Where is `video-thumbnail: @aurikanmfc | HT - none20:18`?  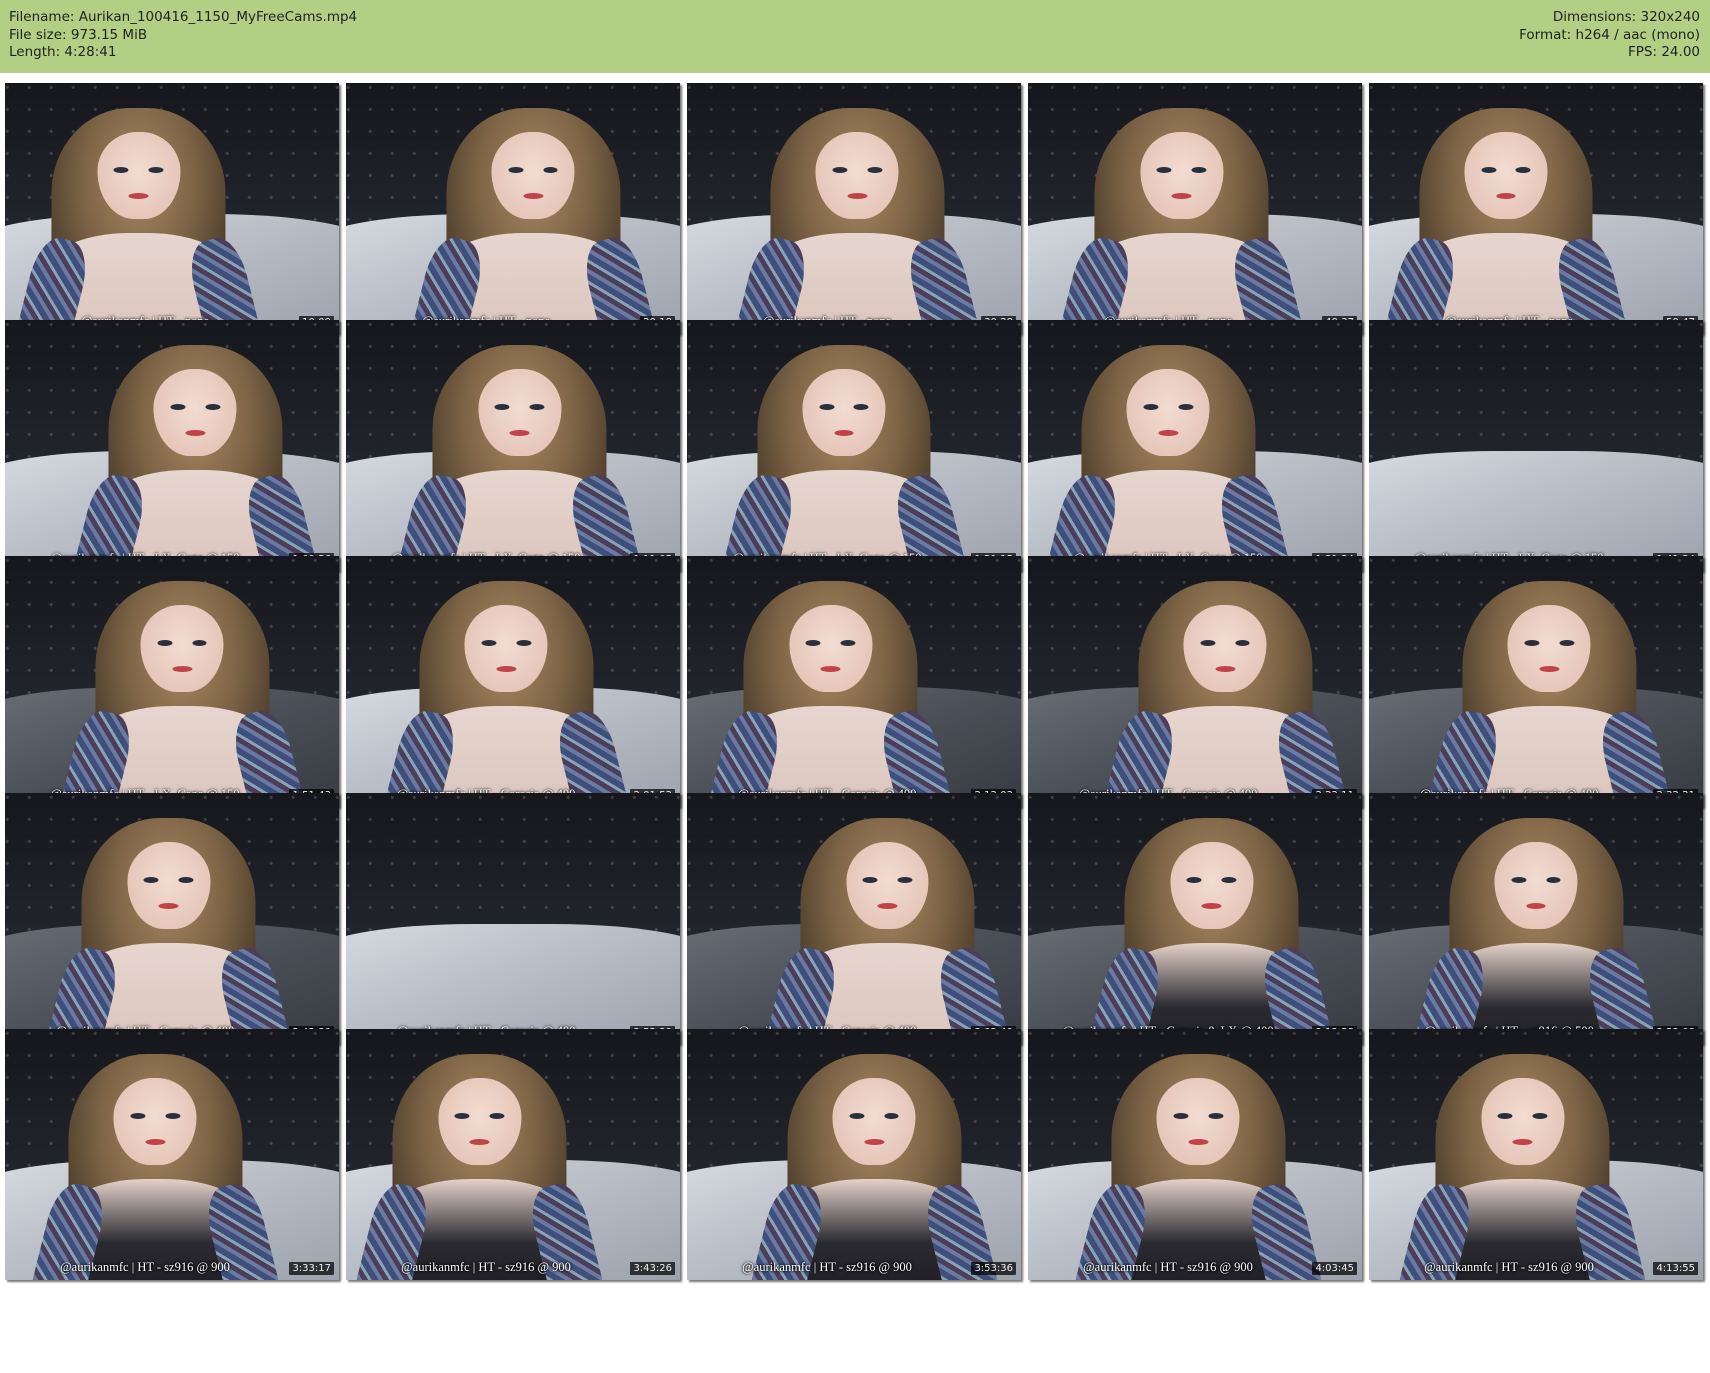 video-thumbnail: @aurikanmfc | HT - none20:18 is located at coordinates (513, 208).